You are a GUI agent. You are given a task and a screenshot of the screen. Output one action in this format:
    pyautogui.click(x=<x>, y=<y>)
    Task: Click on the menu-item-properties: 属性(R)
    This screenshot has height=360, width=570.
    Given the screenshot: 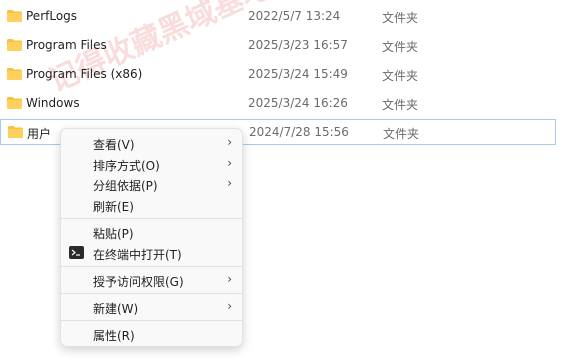 What is the action you would take?
    pyautogui.click(x=151, y=334)
    